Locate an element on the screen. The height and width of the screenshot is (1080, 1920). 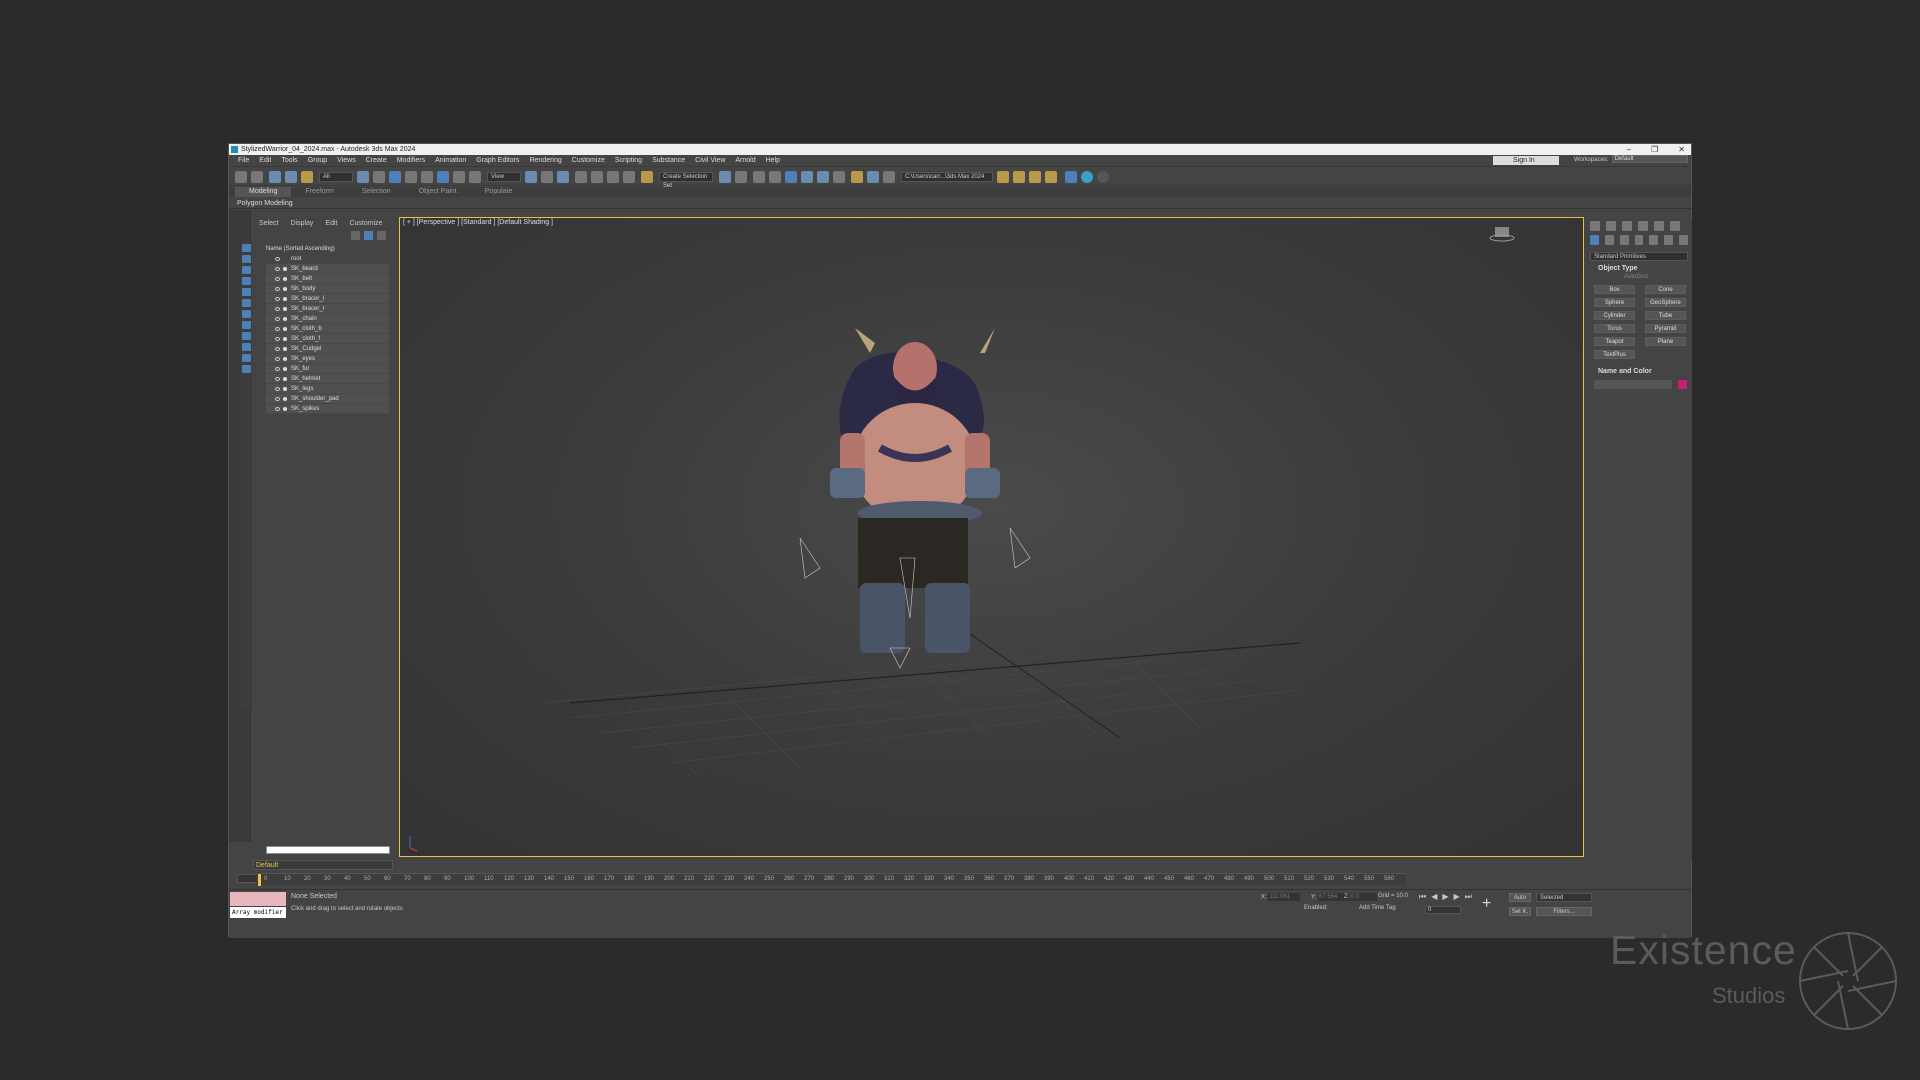
tree-item: SK_bracer_r is located at coordinates (327, 309).